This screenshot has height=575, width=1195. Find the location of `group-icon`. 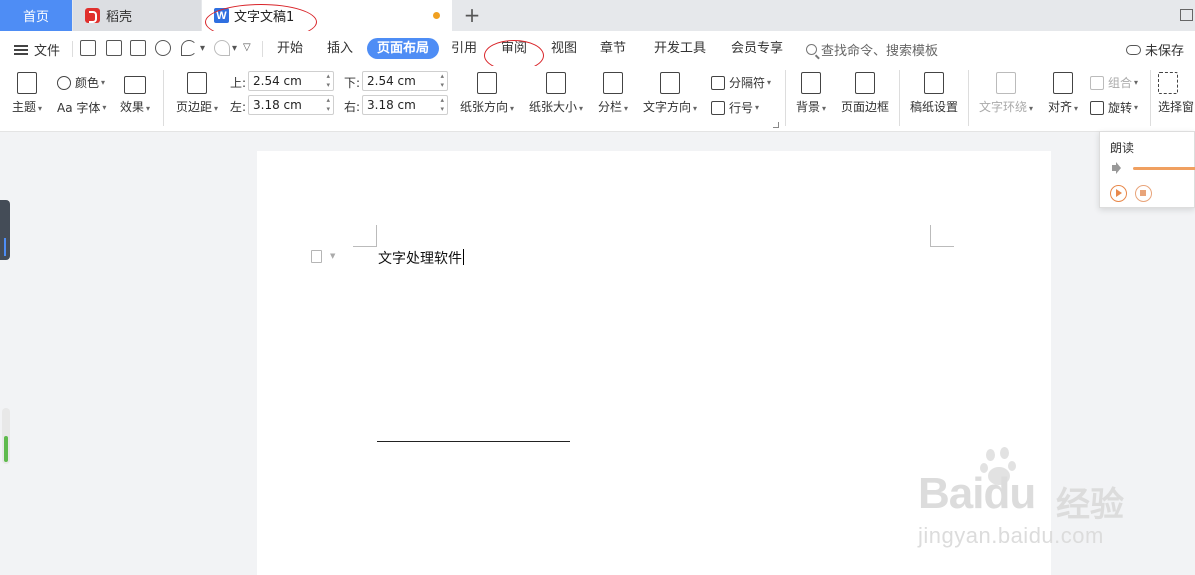

group-icon is located at coordinates (1097, 82).